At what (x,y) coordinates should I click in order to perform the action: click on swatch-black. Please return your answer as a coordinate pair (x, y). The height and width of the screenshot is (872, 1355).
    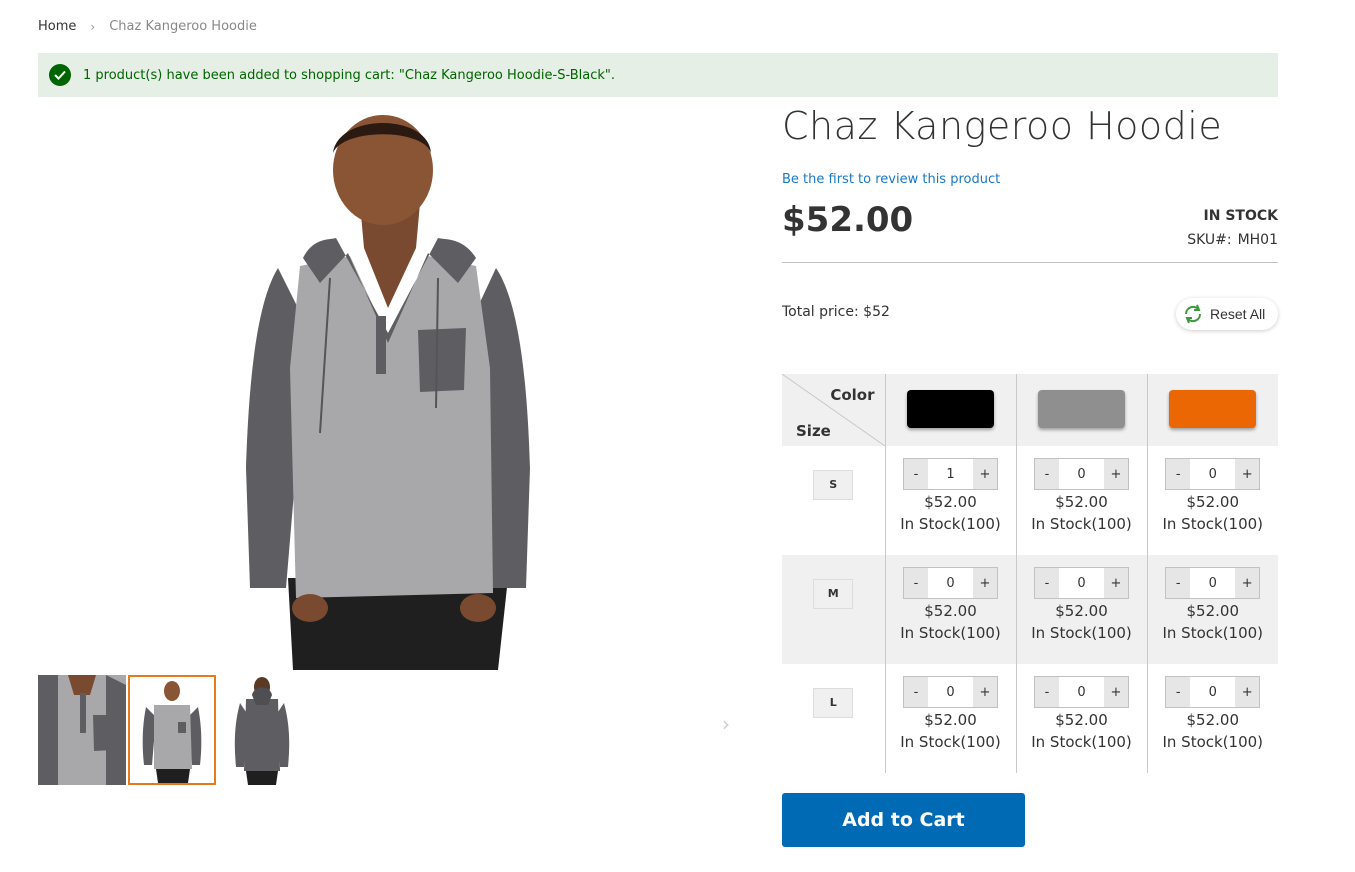
    Looking at the image, I should click on (950, 408).